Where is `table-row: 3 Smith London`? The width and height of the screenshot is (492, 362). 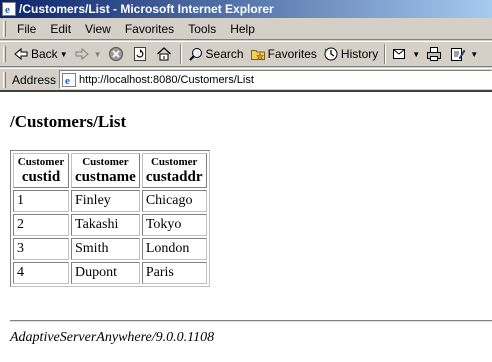
table-row: 3 Smith London is located at coordinates (110, 249).